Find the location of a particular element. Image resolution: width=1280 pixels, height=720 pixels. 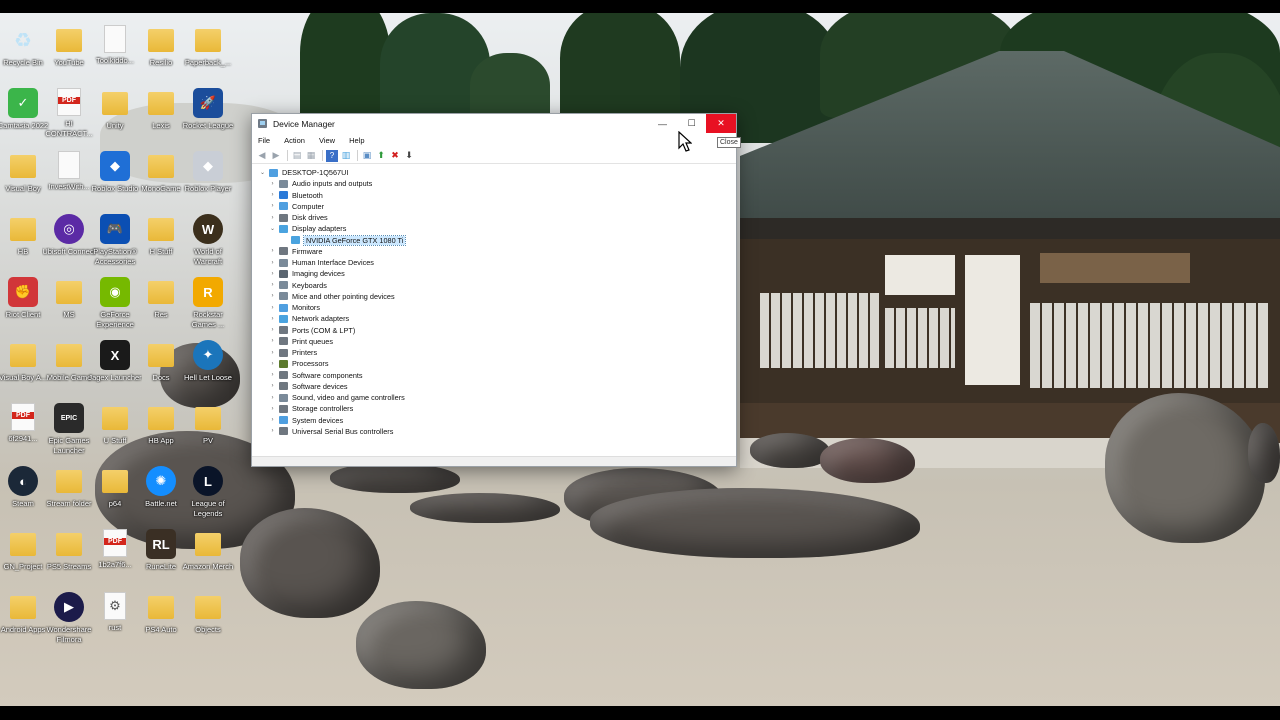

desktop-icon: ✺ Battle.net is located at coordinates (161, 487).